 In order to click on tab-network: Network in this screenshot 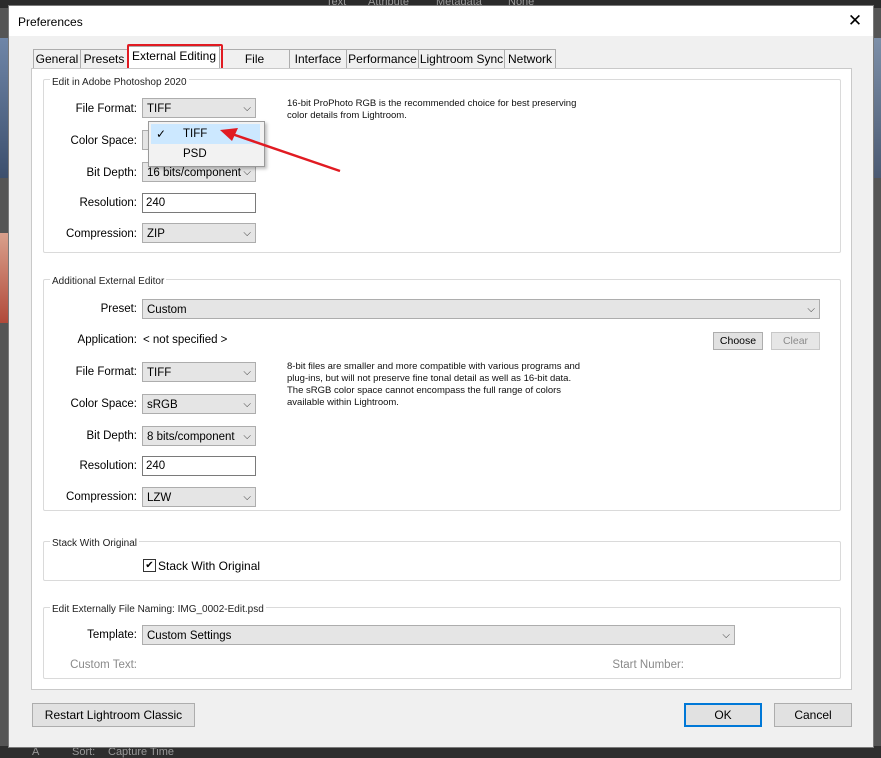, I will do `click(530, 58)`.